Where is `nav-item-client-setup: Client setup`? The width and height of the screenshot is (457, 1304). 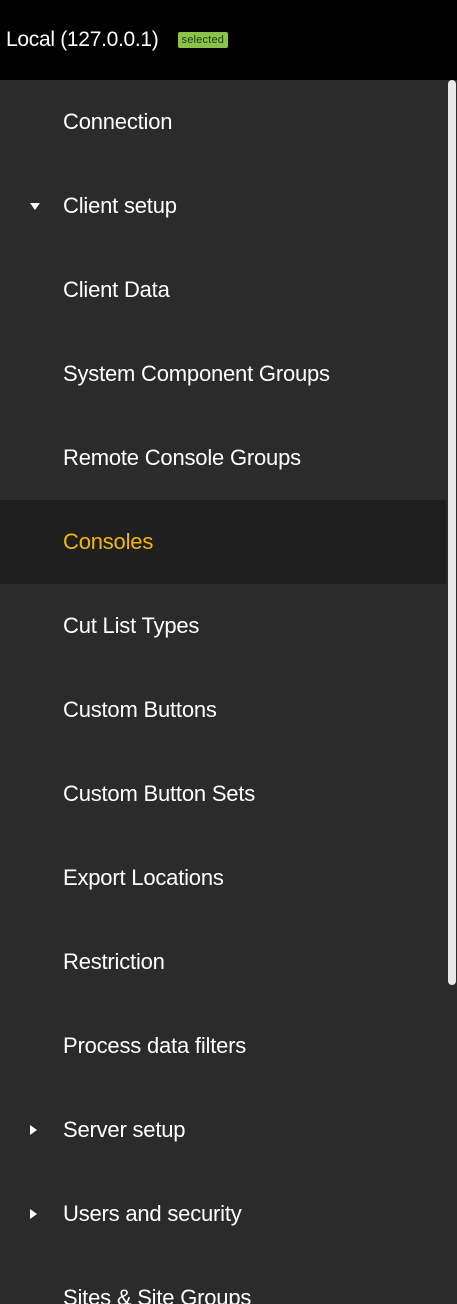
nav-item-client-setup: Client setup is located at coordinates (223, 206).